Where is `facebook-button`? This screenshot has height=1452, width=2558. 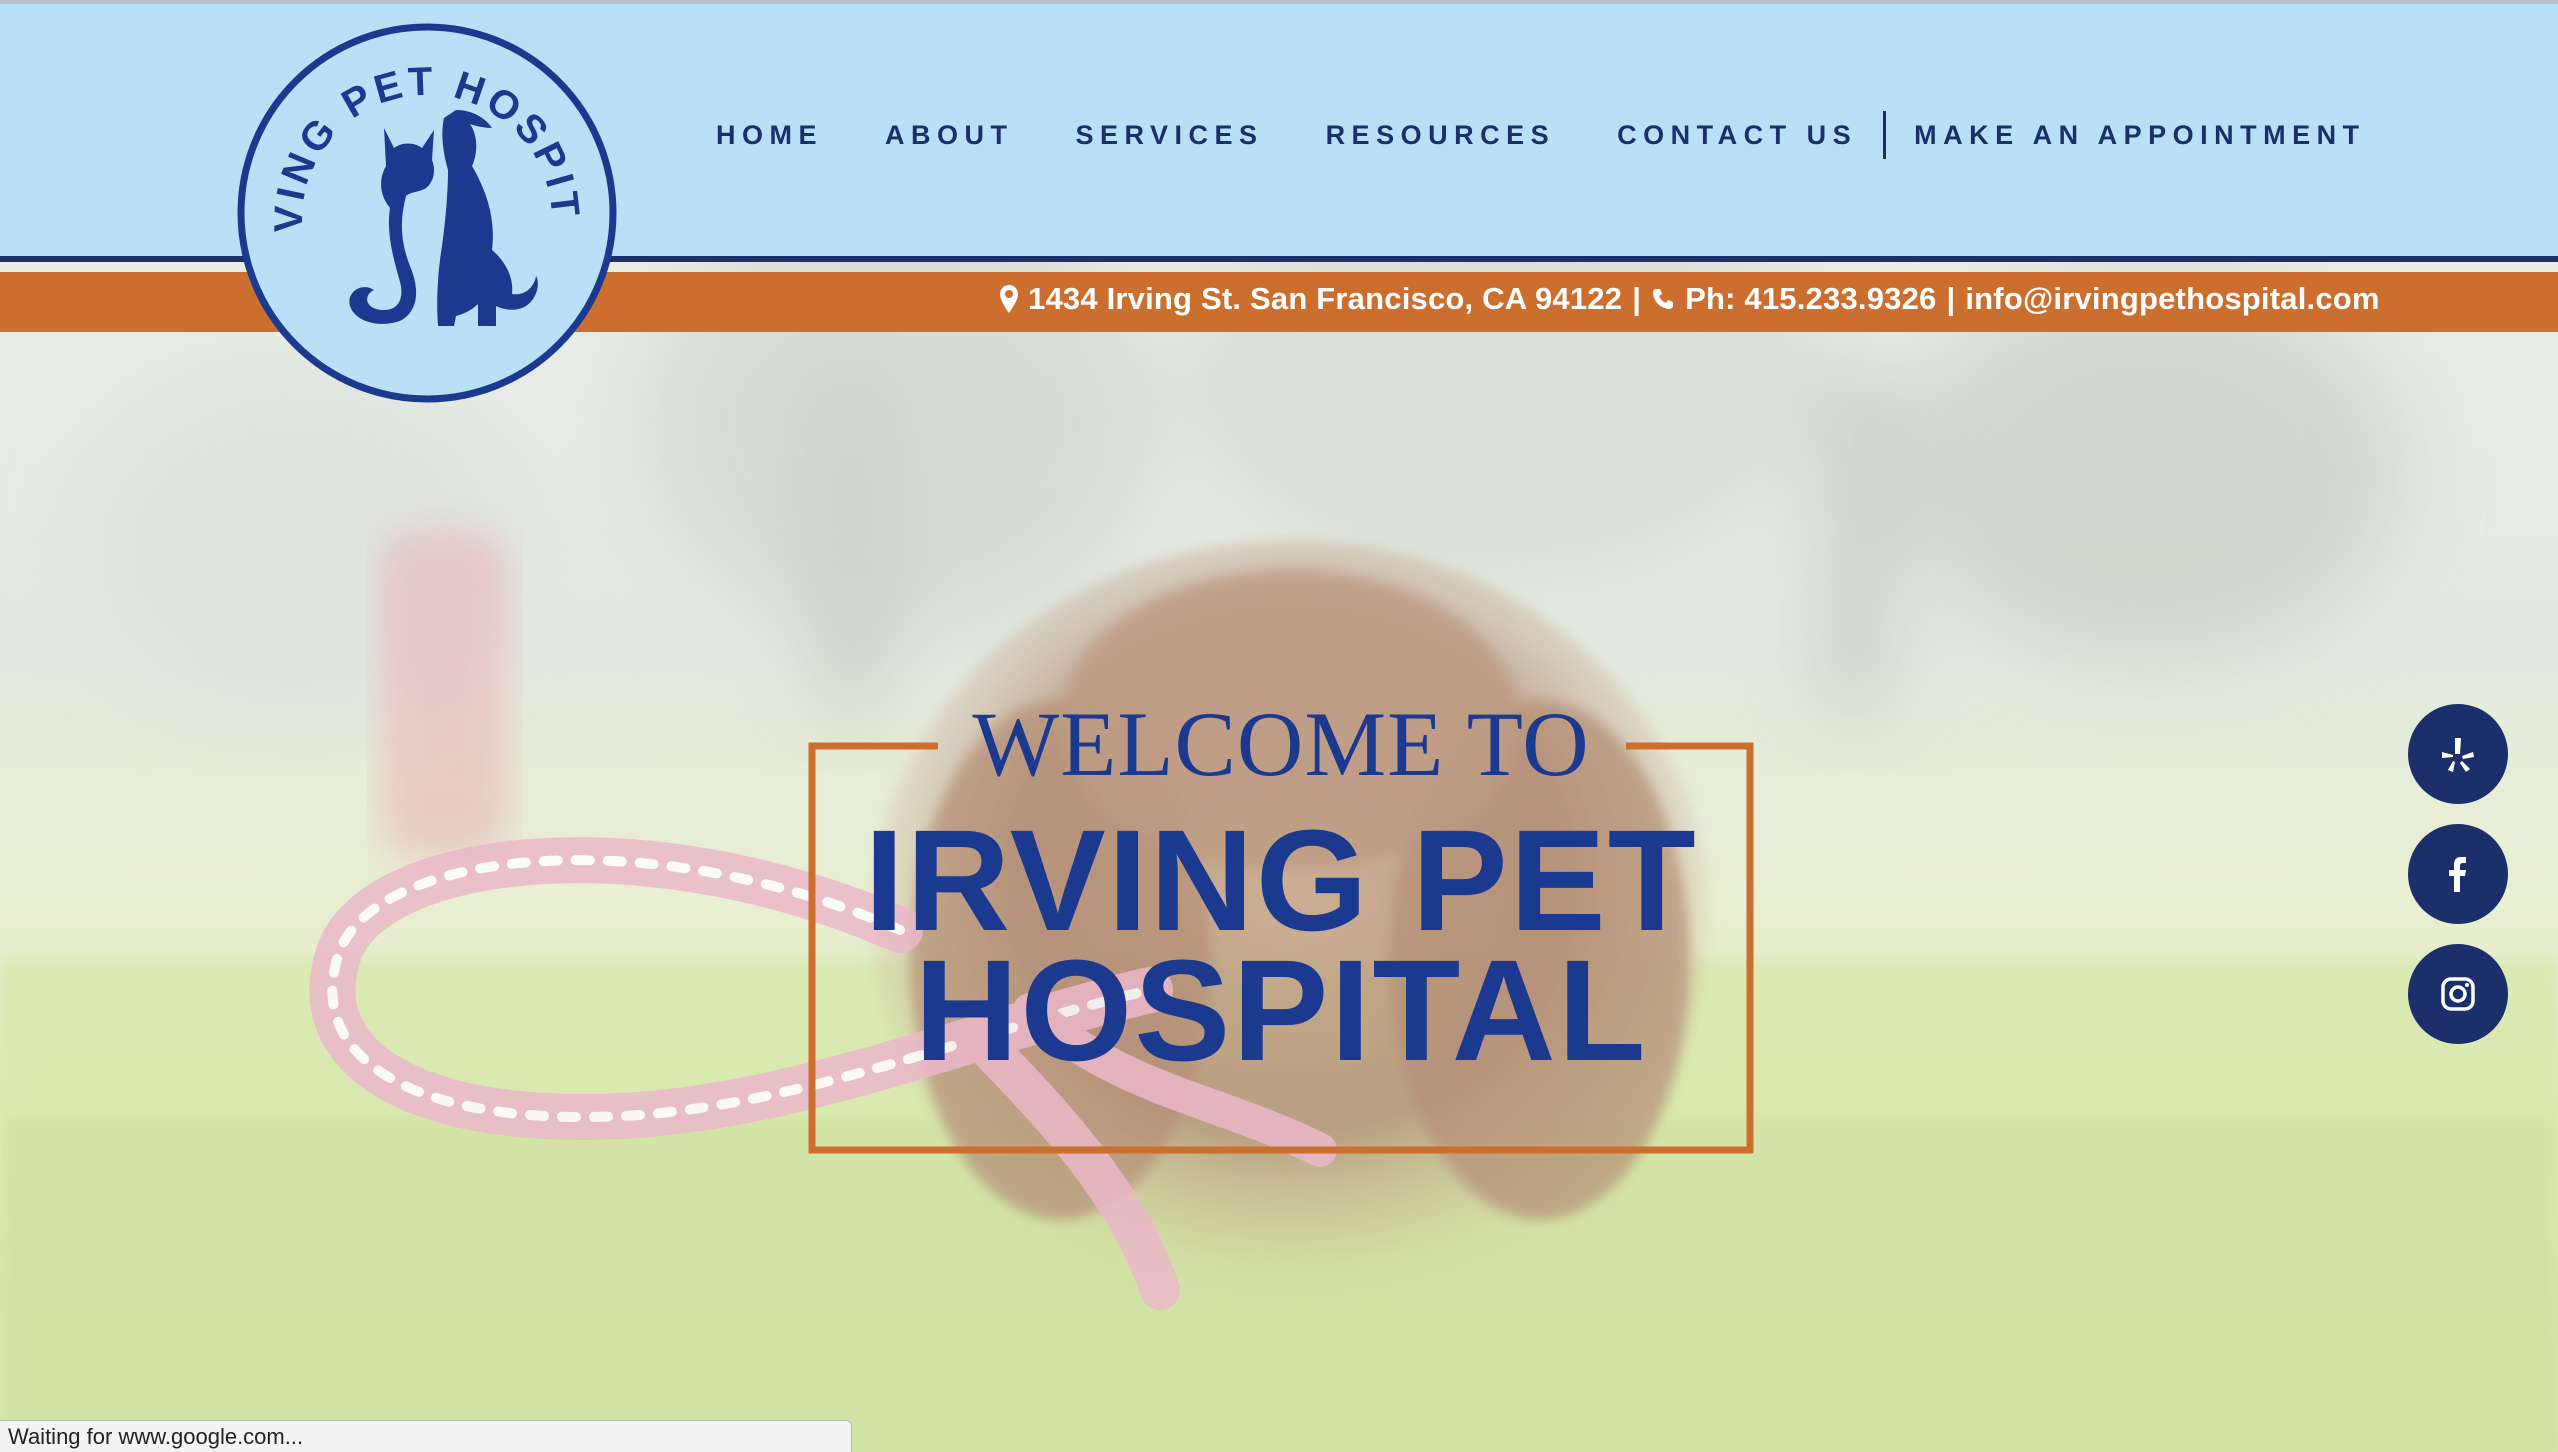 facebook-button is located at coordinates (2458, 874).